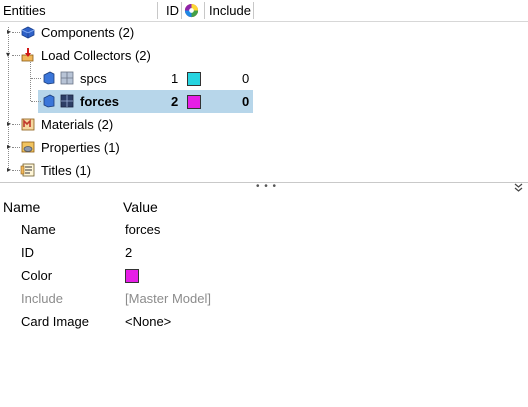  What do you see at coordinates (100, 101) in the screenshot?
I see `tree-item-label: forces` at bounding box center [100, 101].